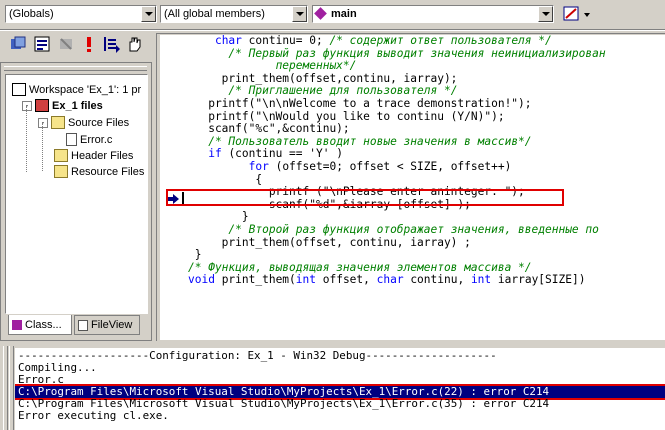 The width and height of the screenshot is (665, 430). Describe the element at coordinates (440, 41) in the screenshot. I see `code-comment: /* содержит ответ пользователя */` at that location.